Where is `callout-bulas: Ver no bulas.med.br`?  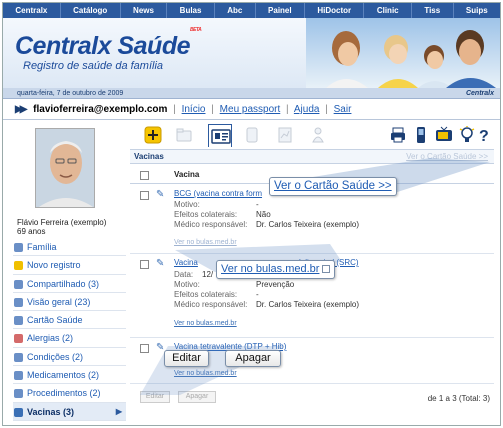 callout-bulas: Ver no bulas.med.br is located at coordinates (276, 269).